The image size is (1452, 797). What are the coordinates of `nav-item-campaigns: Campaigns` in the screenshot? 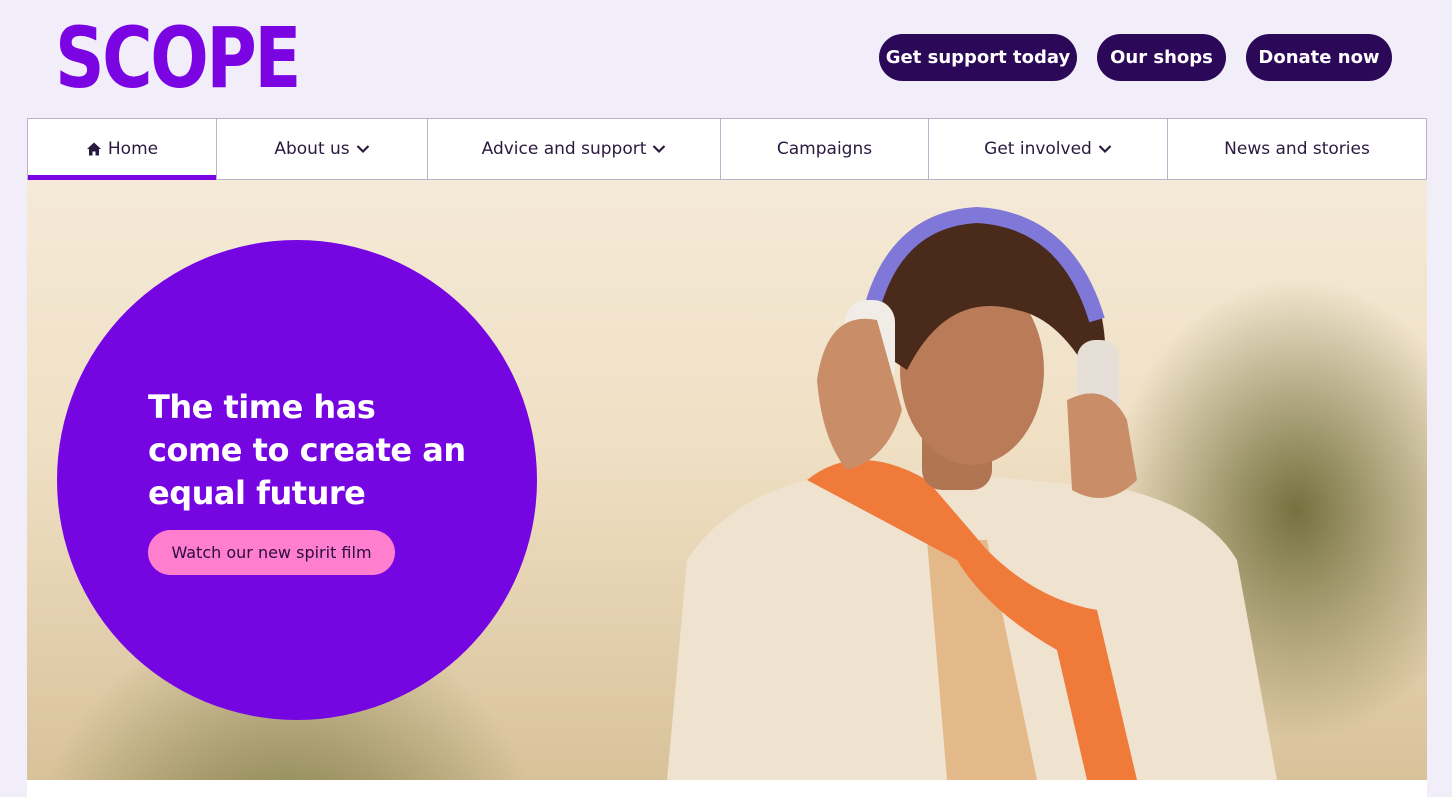 It's located at (825, 149).